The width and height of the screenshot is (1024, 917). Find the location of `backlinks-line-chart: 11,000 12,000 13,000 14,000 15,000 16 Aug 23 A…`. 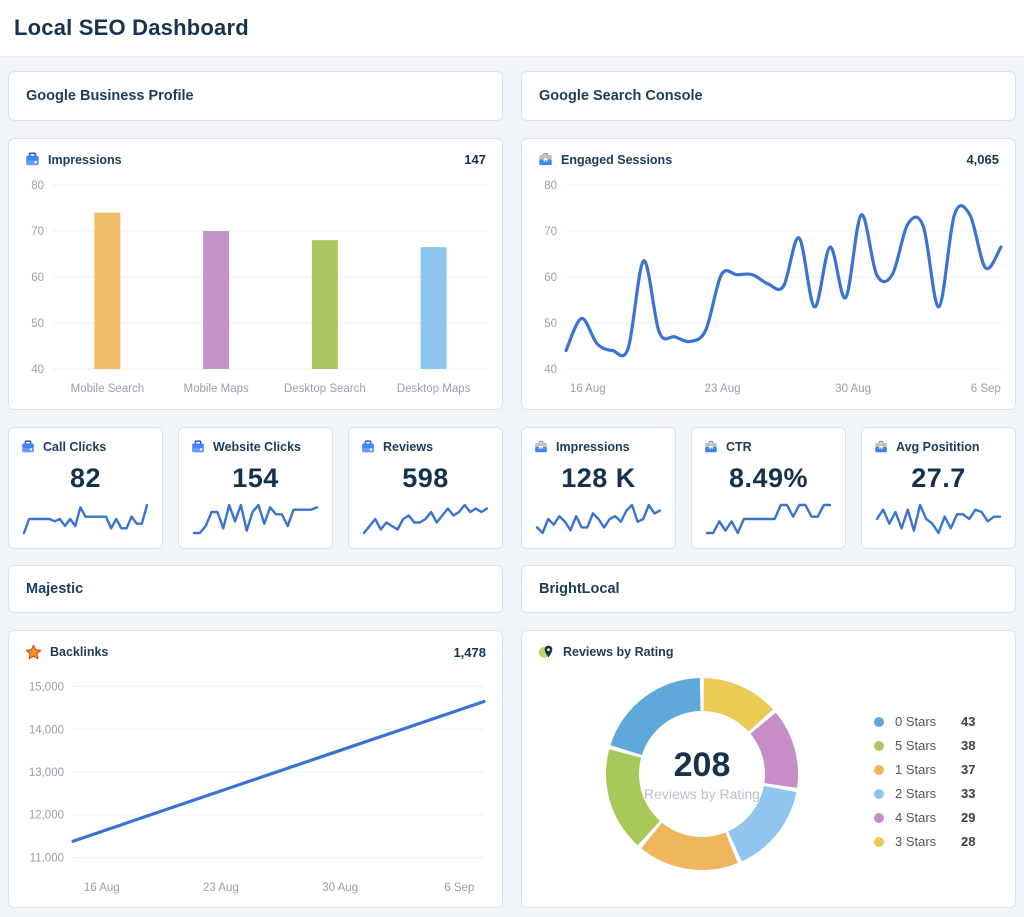

backlinks-line-chart: 11,000 12,000 13,000 14,000 15,000 16 Aug 23 A… is located at coordinates (255, 781).